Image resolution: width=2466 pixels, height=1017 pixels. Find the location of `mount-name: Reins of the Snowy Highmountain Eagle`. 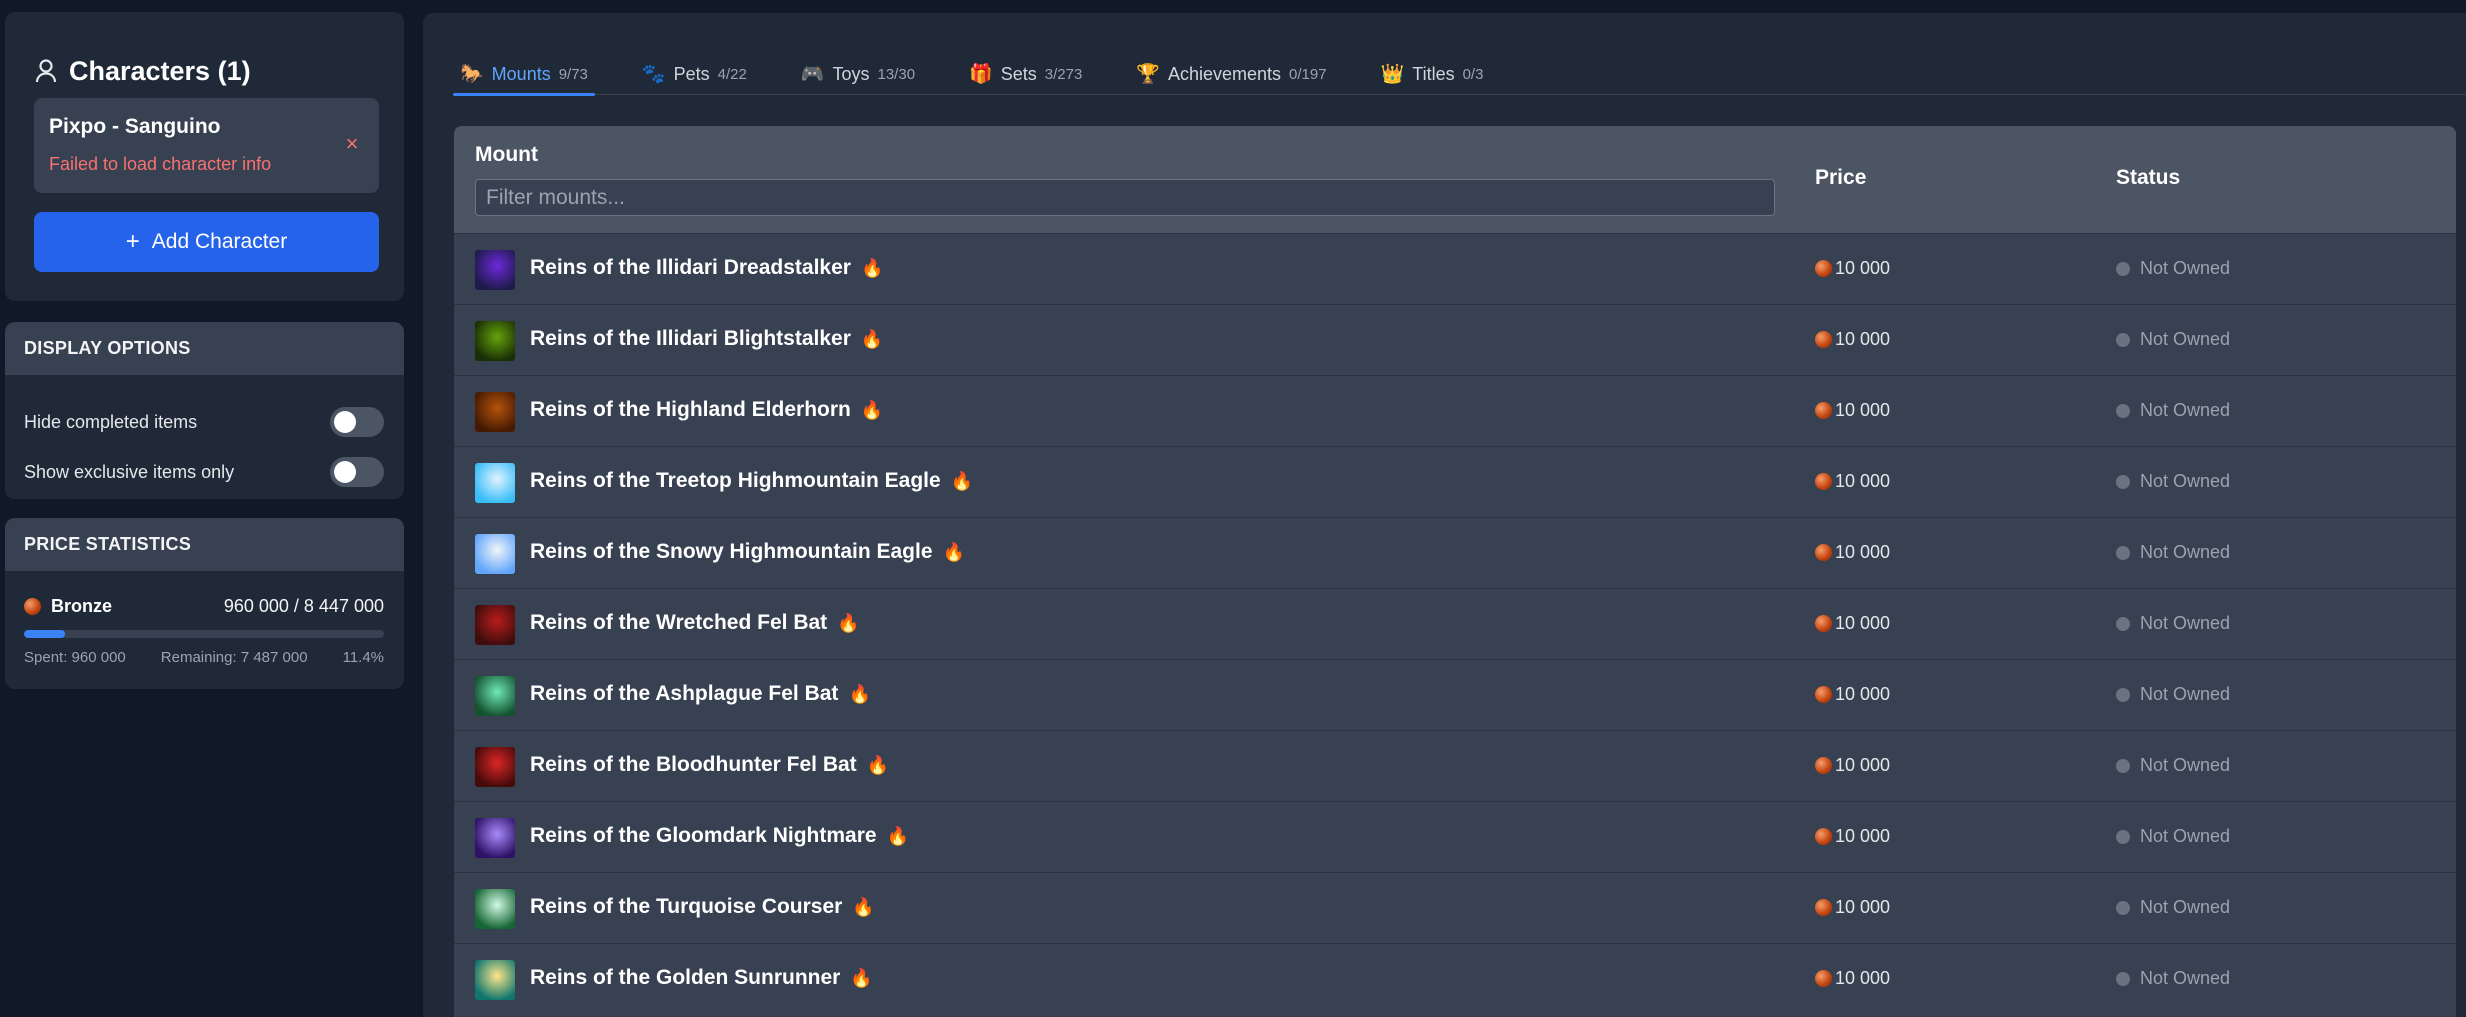

mount-name: Reins of the Snowy Highmountain Eagle is located at coordinates (731, 551).